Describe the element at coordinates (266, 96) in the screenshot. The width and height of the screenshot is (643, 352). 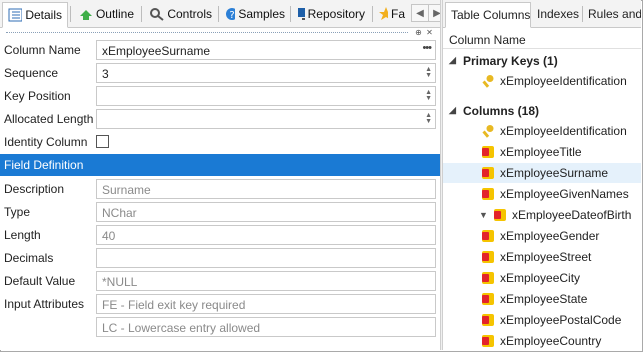
I see `key-position-stepper: ▲ ▼` at that location.